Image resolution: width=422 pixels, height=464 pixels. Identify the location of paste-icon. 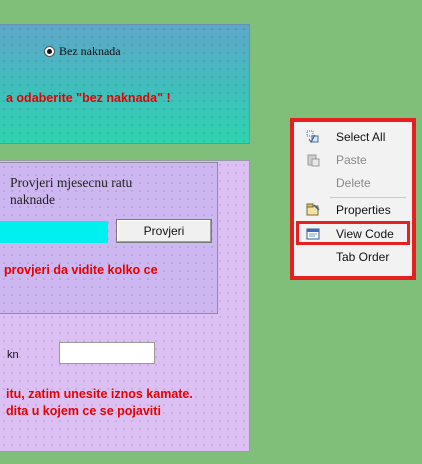
(313, 160).